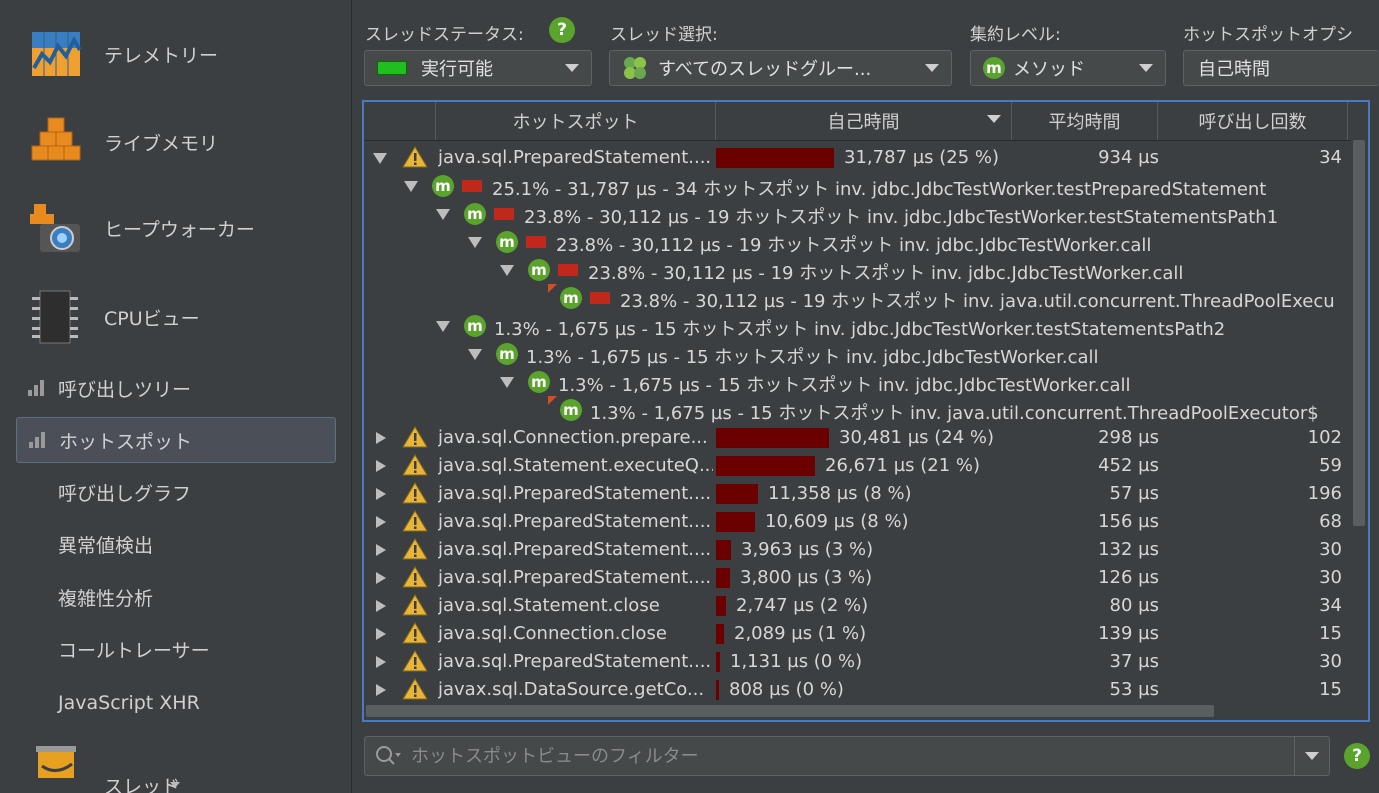 This screenshot has height=793, width=1379. Describe the element at coordinates (1049, 69) in the screenshot. I see `aggregation-value: メソッド` at that location.